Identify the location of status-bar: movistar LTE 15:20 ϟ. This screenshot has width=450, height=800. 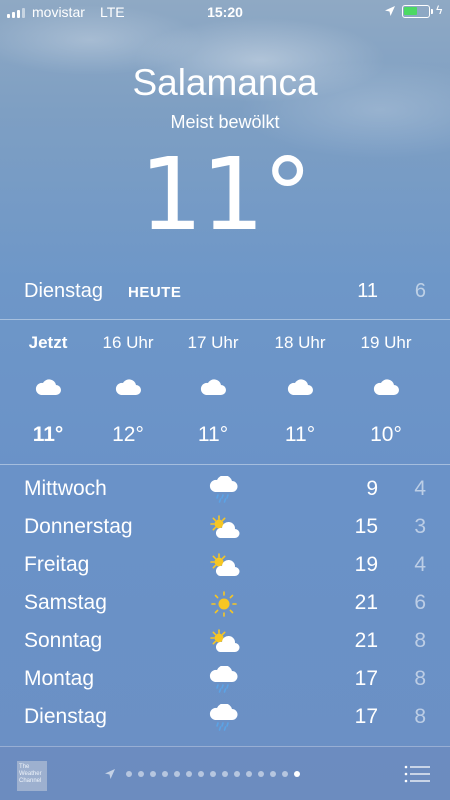
(225, 13).